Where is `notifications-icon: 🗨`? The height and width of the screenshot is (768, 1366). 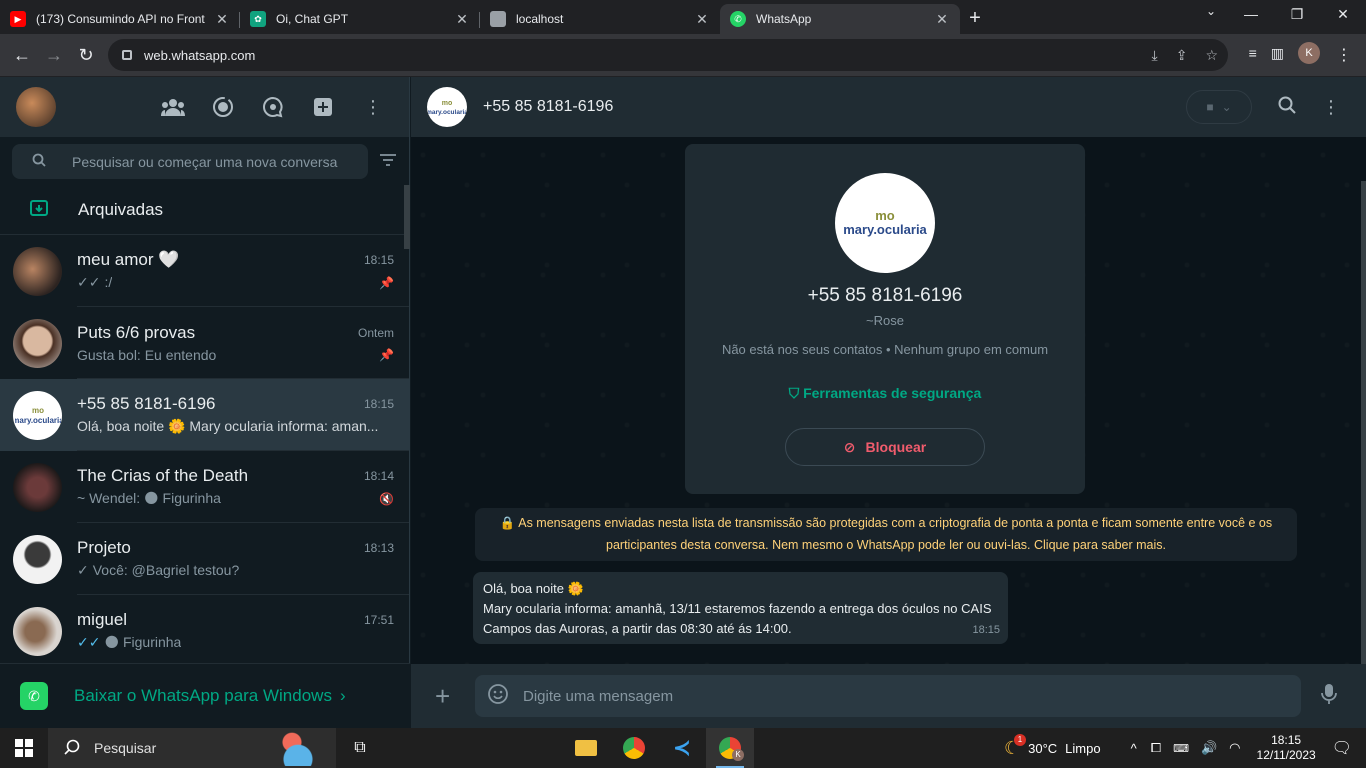 notifications-icon: 🗨 is located at coordinates (1342, 748).